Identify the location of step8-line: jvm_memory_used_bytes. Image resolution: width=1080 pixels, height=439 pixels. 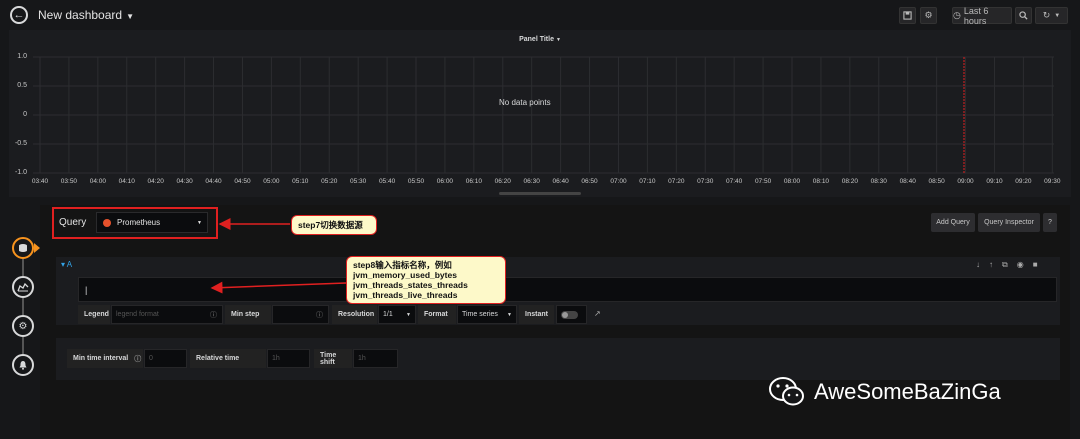
(405, 275).